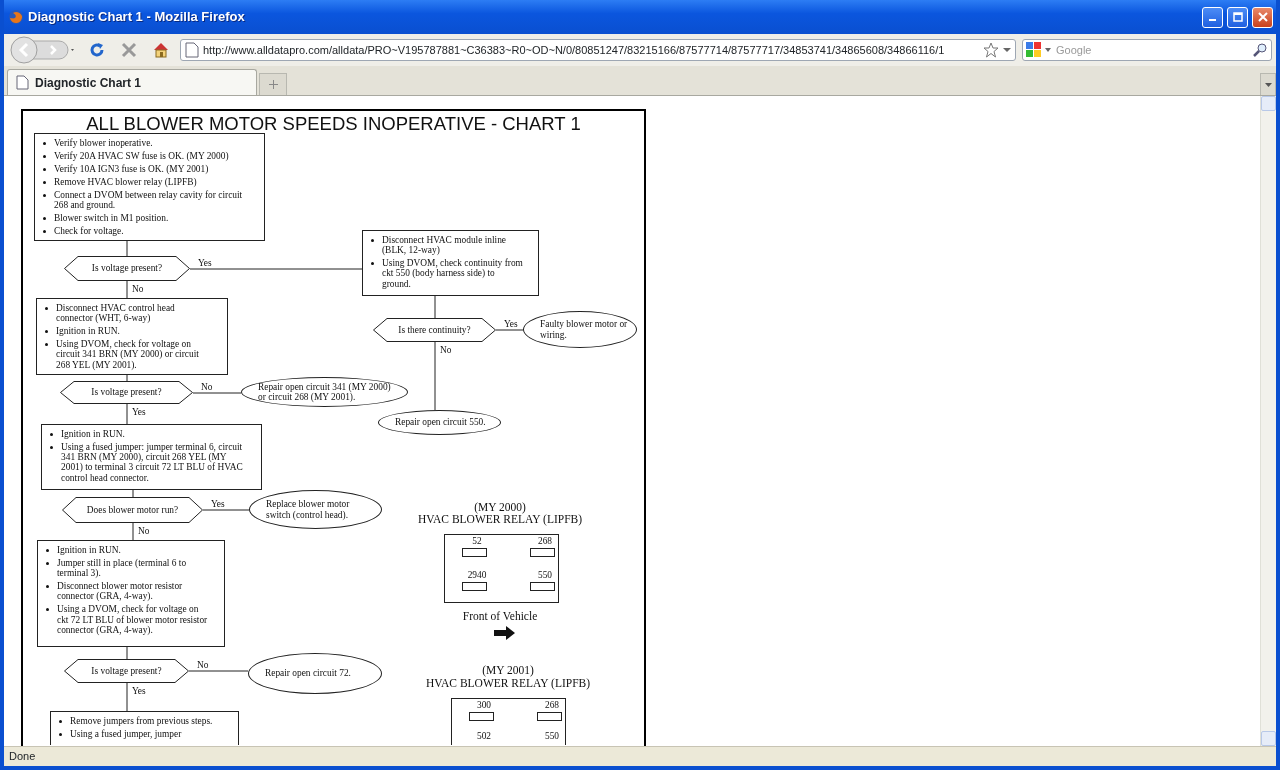 The width and height of the screenshot is (1280, 770). What do you see at coordinates (1147, 50) in the screenshot?
I see `search-bar: Google` at bounding box center [1147, 50].